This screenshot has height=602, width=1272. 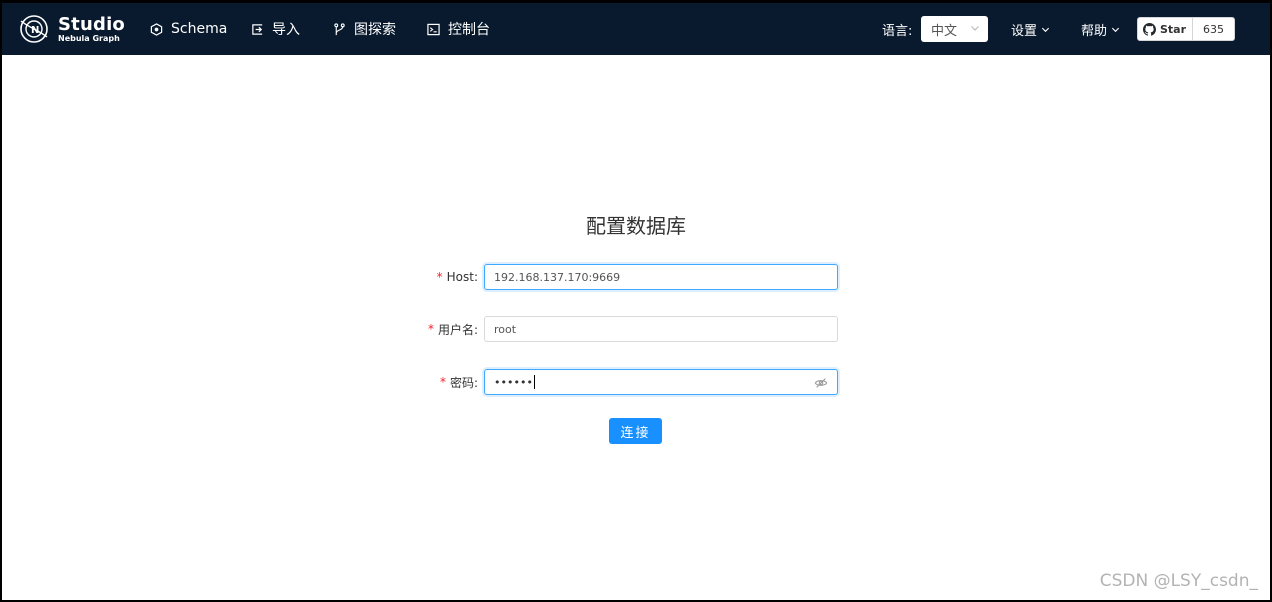 I want to click on language-select: 中文, so click(x=954, y=29).